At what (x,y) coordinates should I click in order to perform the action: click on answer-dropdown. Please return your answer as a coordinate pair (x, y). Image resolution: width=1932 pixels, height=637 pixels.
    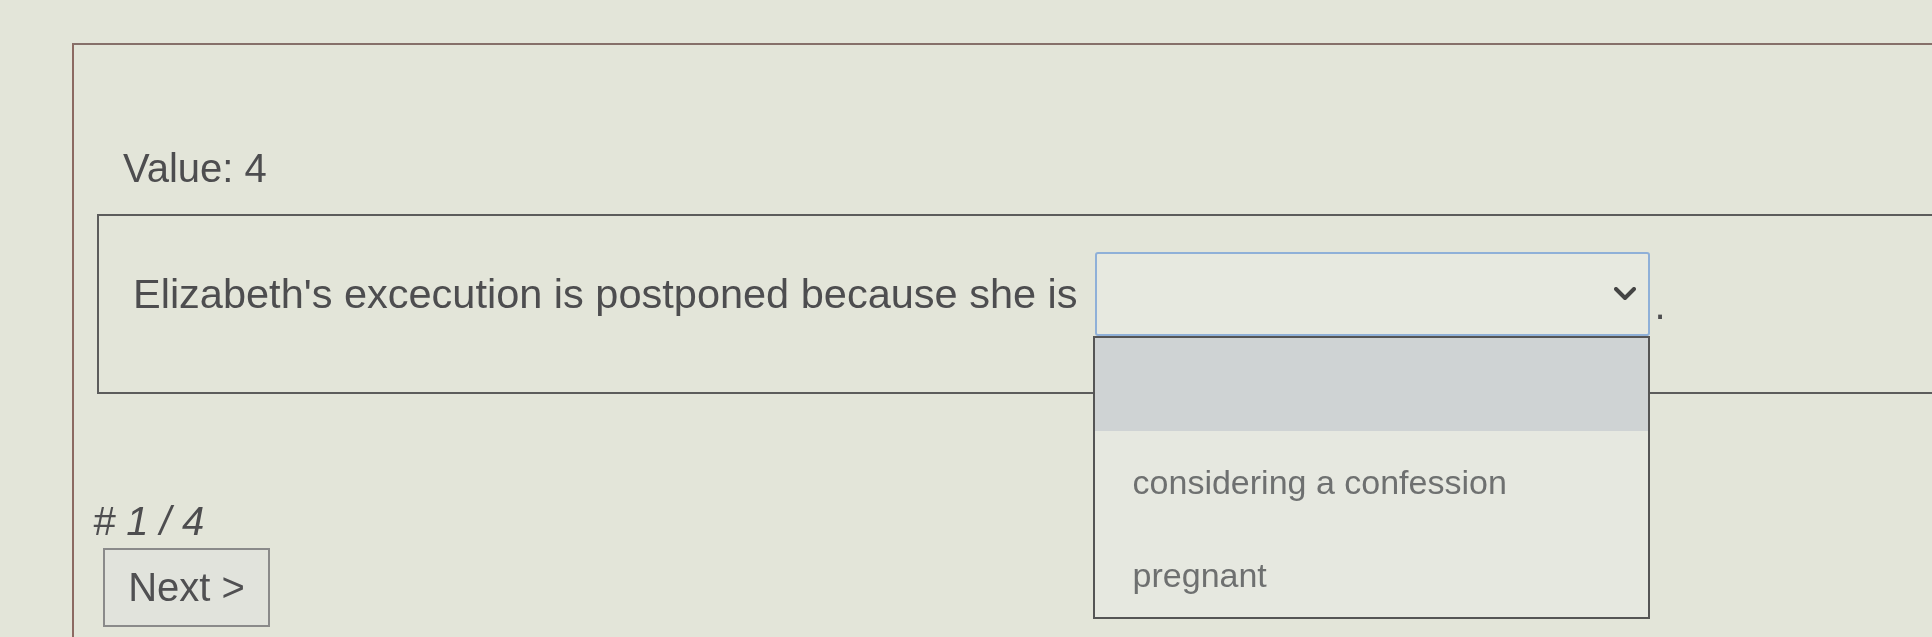
    Looking at the image, I should click on (1372, 294).